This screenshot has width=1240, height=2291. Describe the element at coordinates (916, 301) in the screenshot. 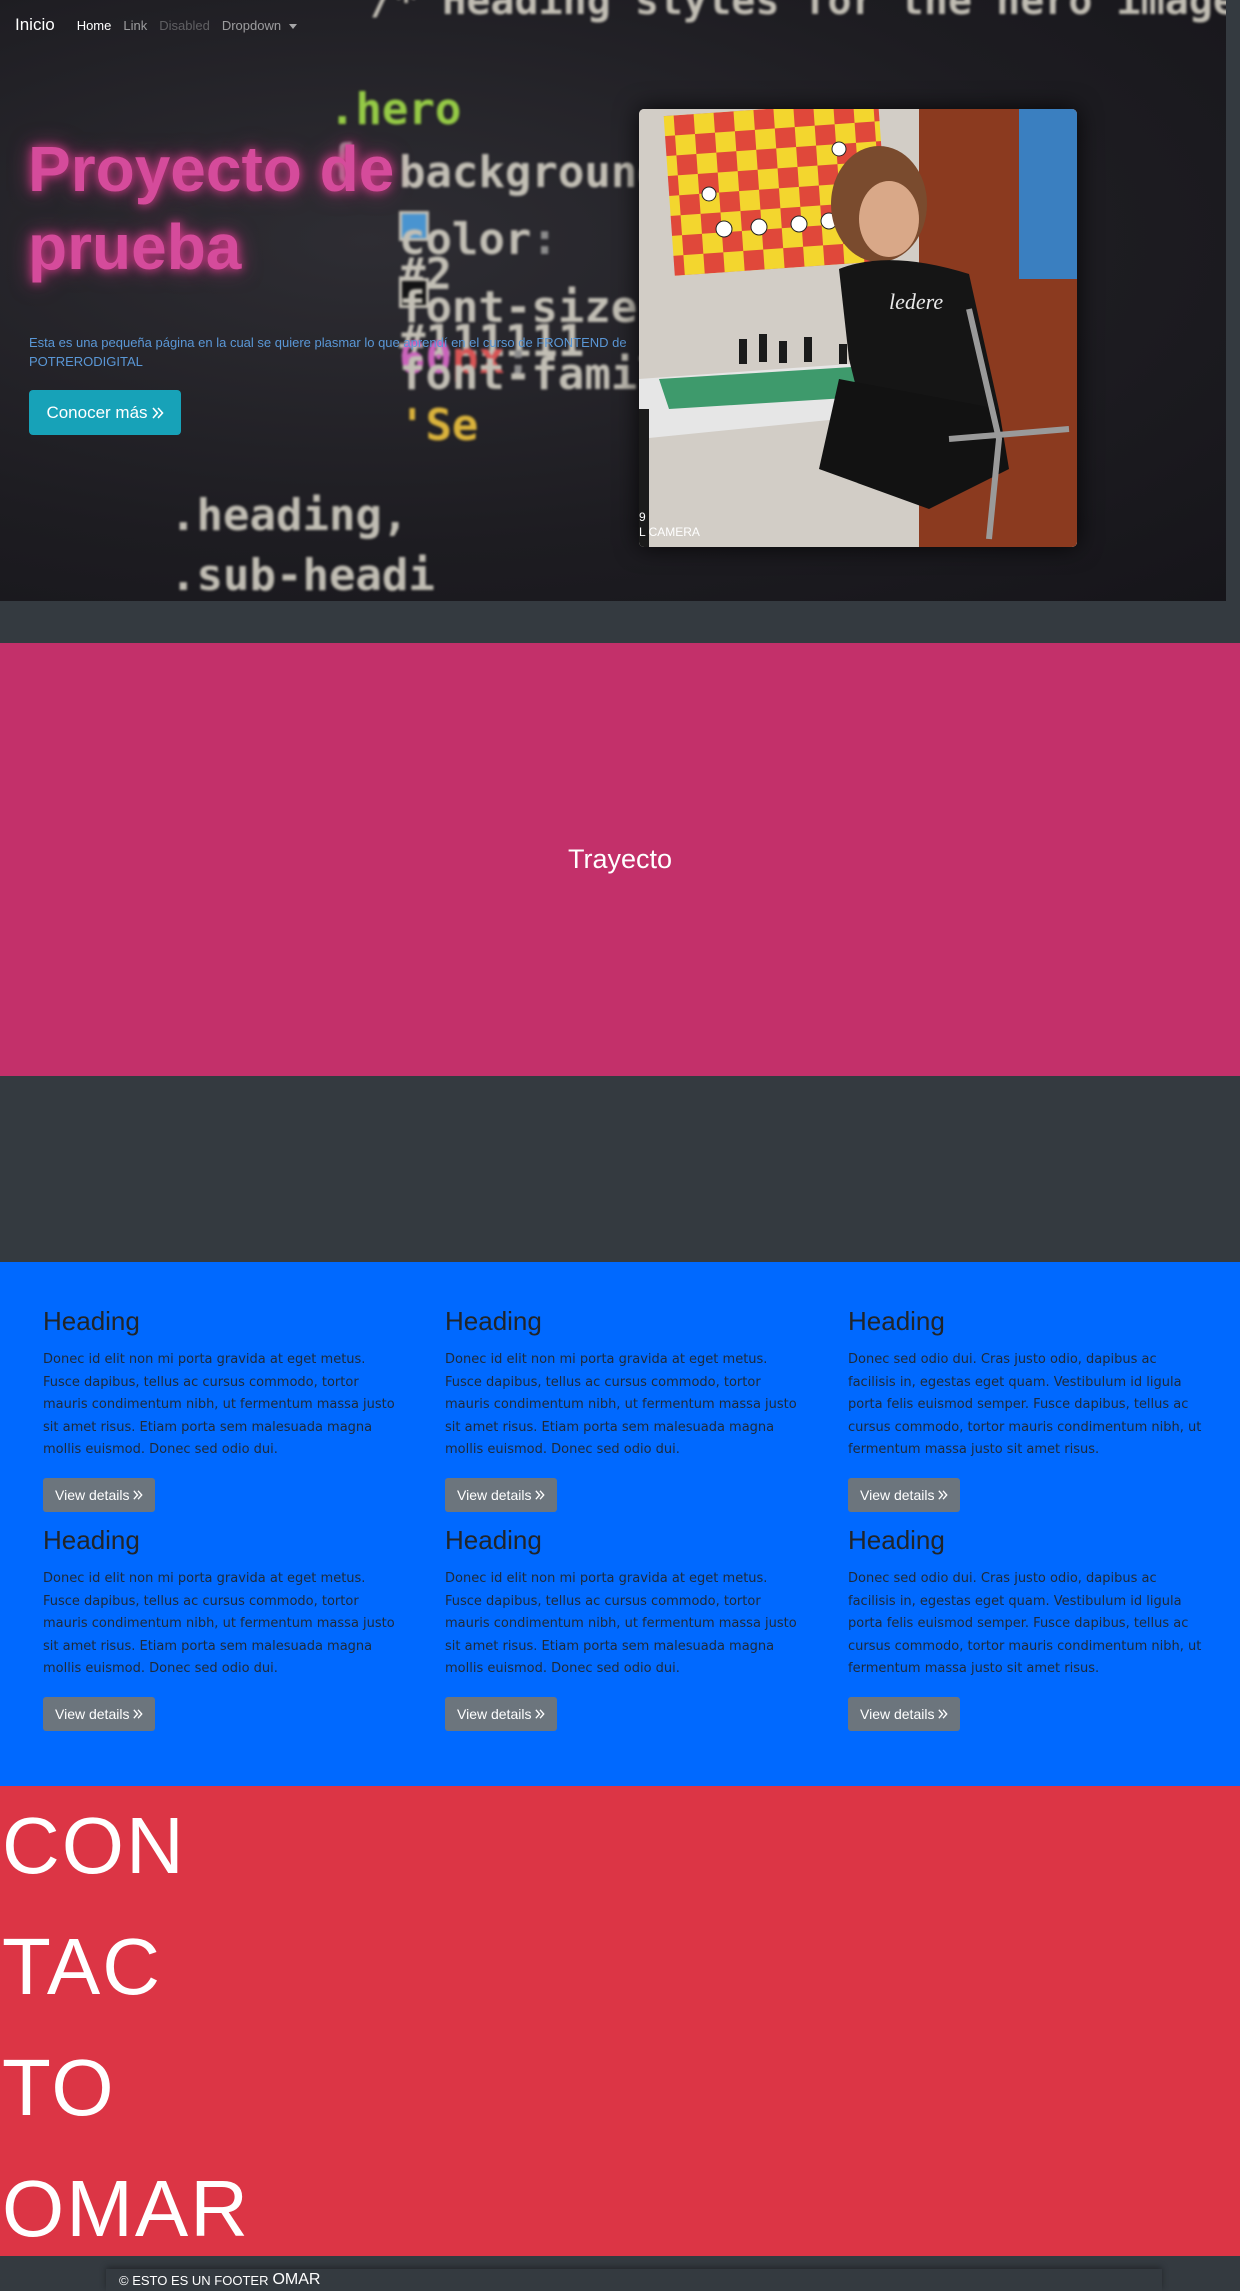

I see `svg-text: ledere` at that location.